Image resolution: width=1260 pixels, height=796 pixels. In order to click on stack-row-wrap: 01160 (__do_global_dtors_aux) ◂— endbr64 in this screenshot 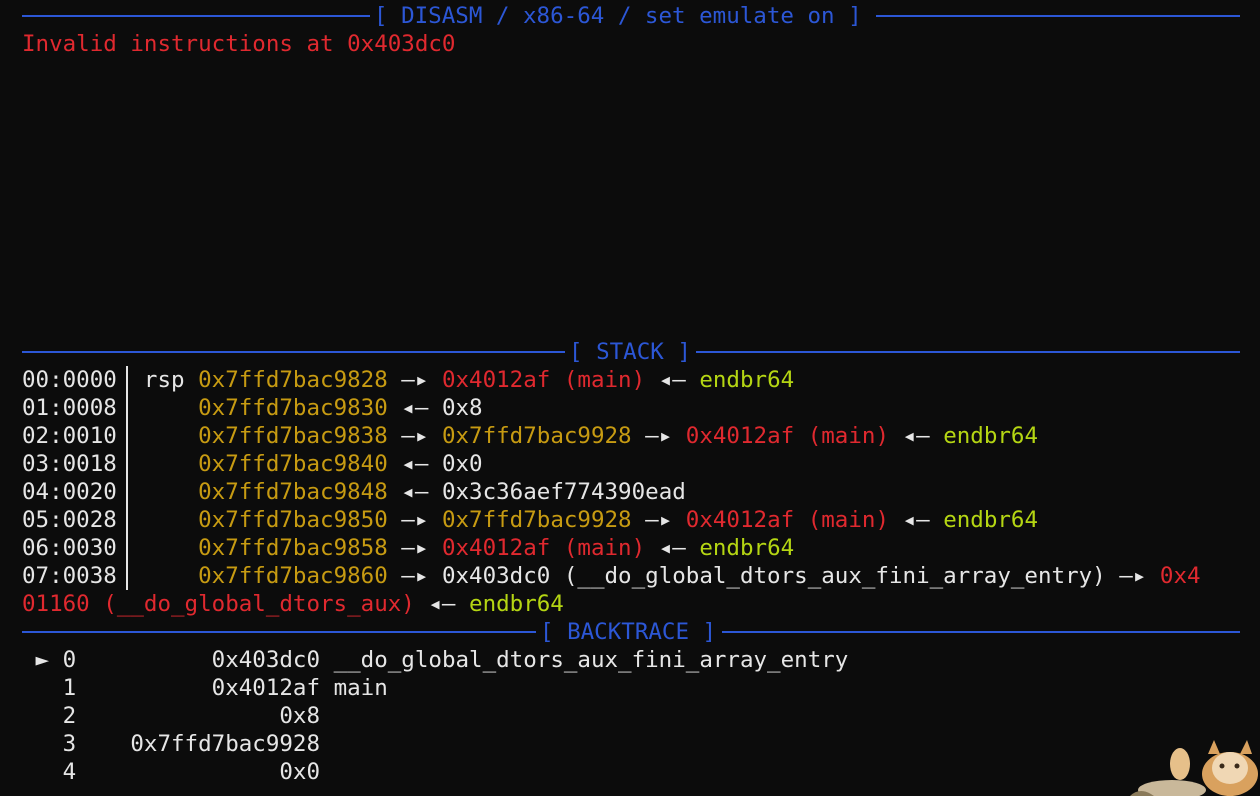, I will do `click(293, 604)`.